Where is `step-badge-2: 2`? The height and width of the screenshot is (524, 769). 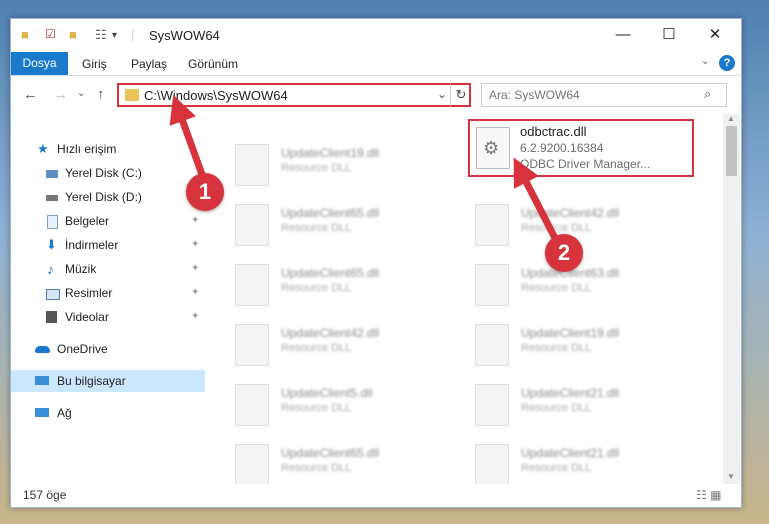
step-badge-2: 2 is located at coordinates (564, 253).